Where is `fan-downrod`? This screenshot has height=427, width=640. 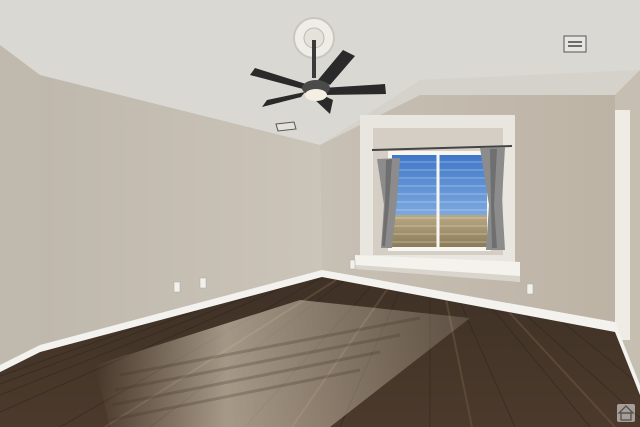 fan-downrod is located at coordinates (314, 59).